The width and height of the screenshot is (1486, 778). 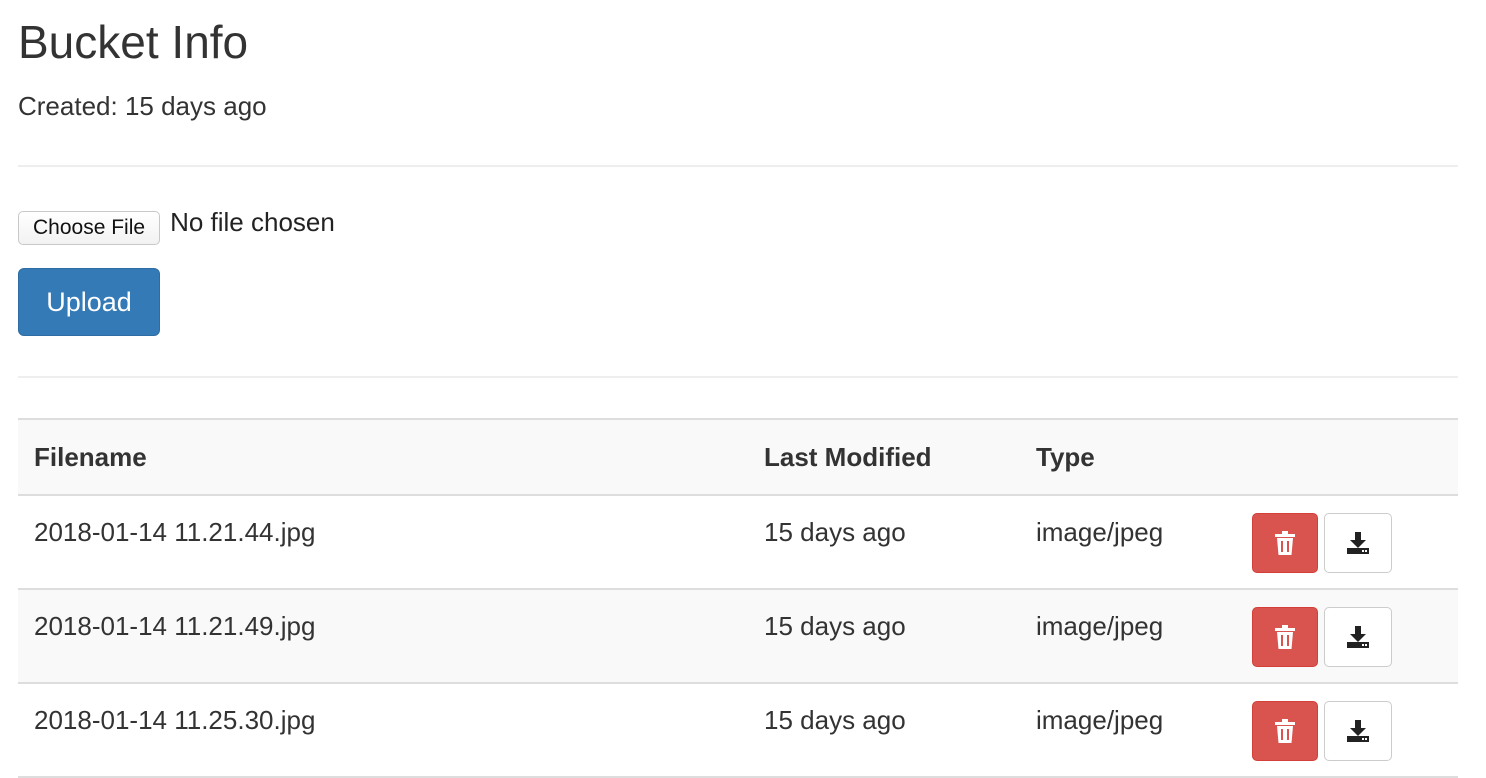 I want to click on upload-button: Upload, so click(x=89, y=302).